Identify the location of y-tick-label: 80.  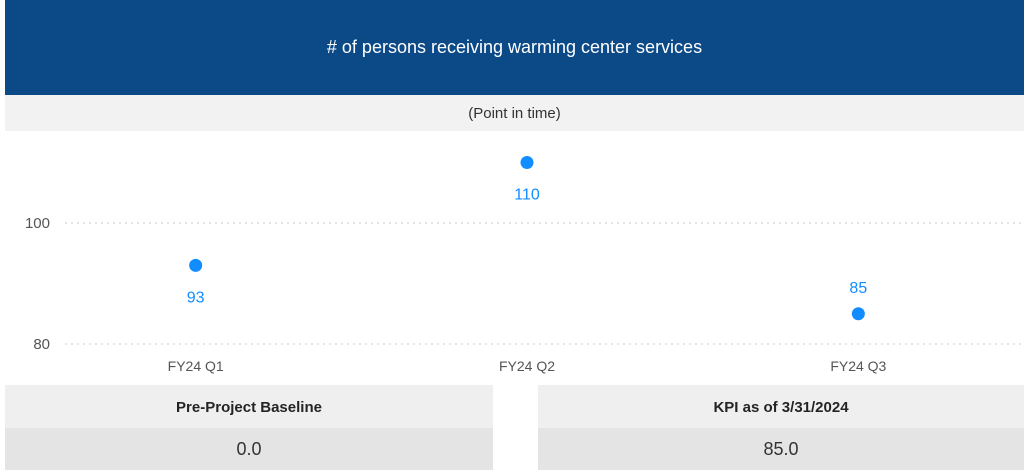
(41, 344).